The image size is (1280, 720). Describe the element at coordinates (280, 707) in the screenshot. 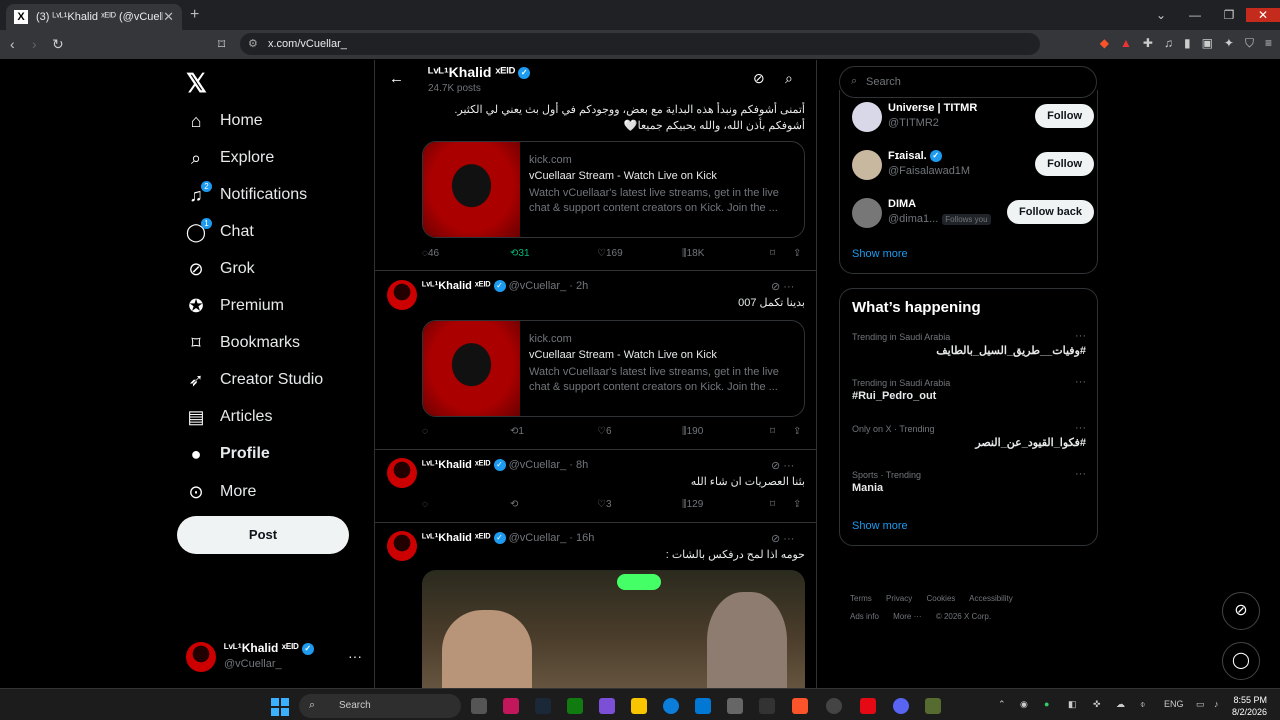

I see `windows-start-icon` at that location.